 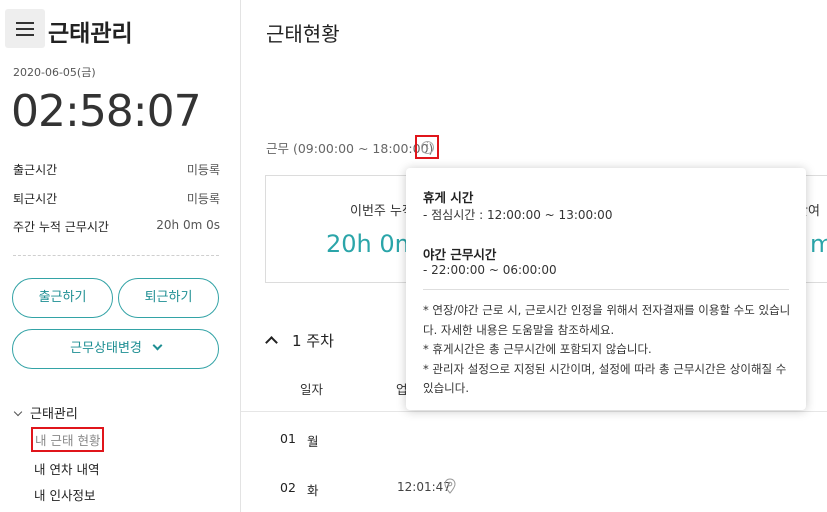 What do you see at coordinates (537, 349) in the screenshot?
I see `tooltip-note: * 휴게시간은 총 근무시간에 포함되지 않습니다.` at bounding box center [537, 349].